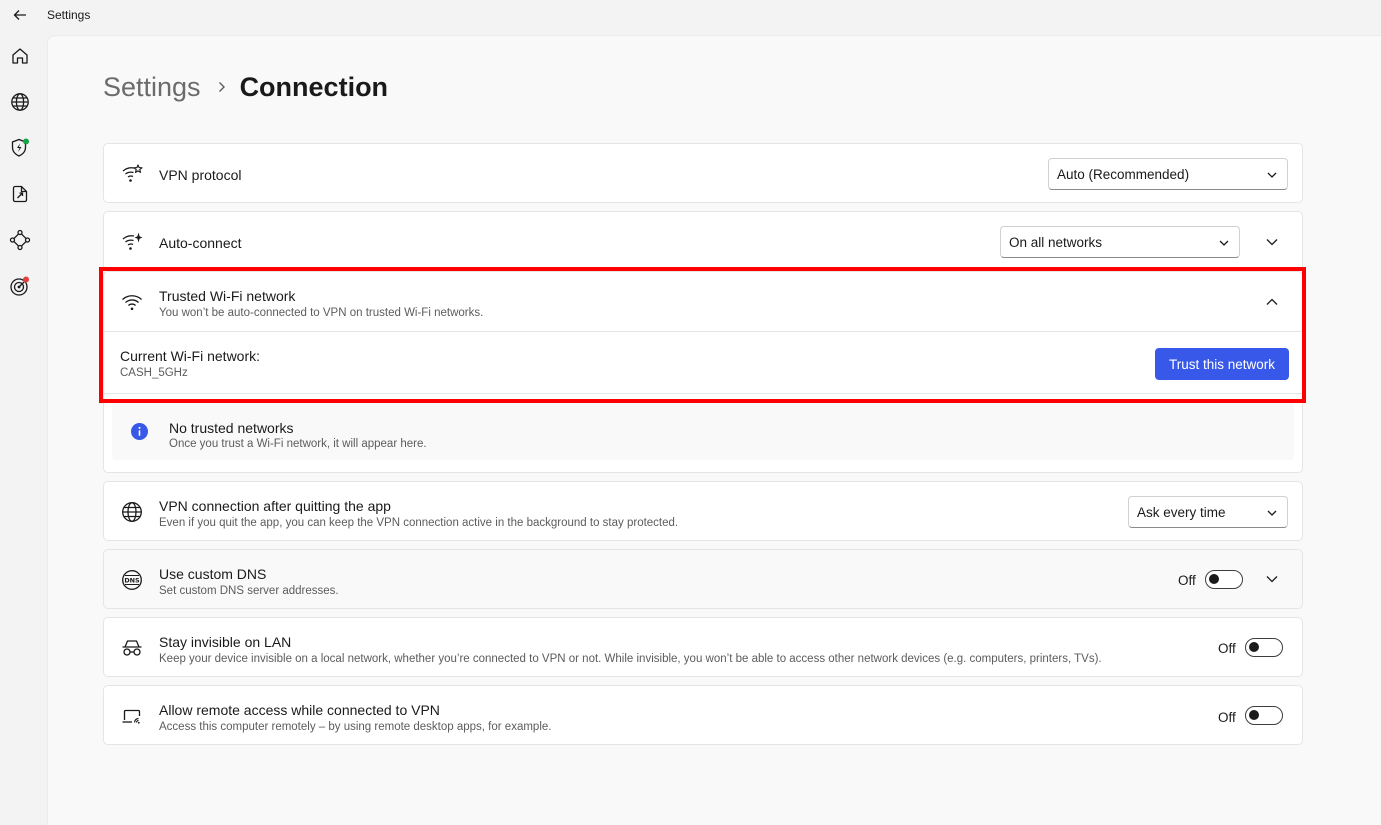 The width and height of the screenshot is (1381, 825). I want to click on trusted-wifi-collapse-button, so click(1272, 302).